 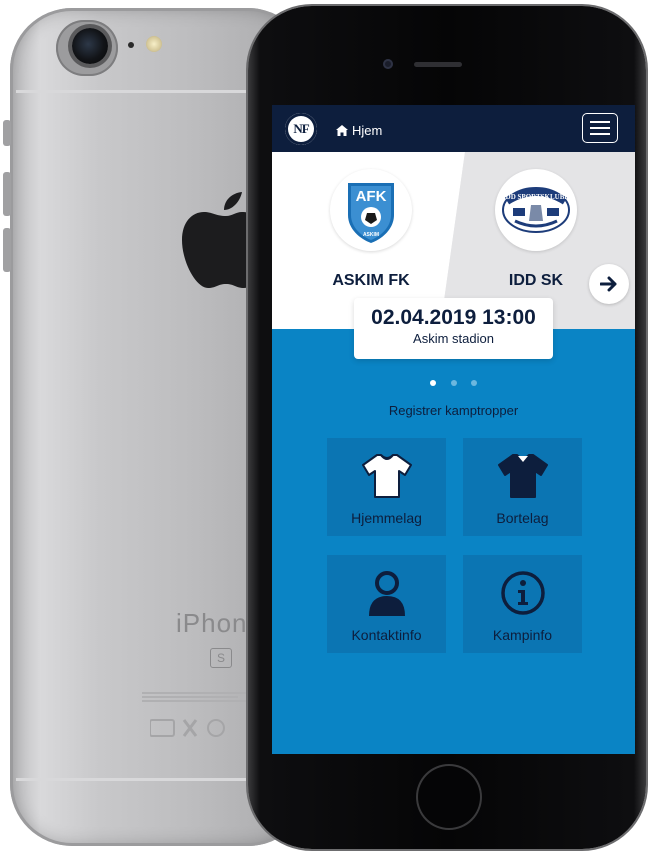 What do you see at coordinates (522, 592) in the screenshot?
I see `info-icon` at bounding box center [522, 592].